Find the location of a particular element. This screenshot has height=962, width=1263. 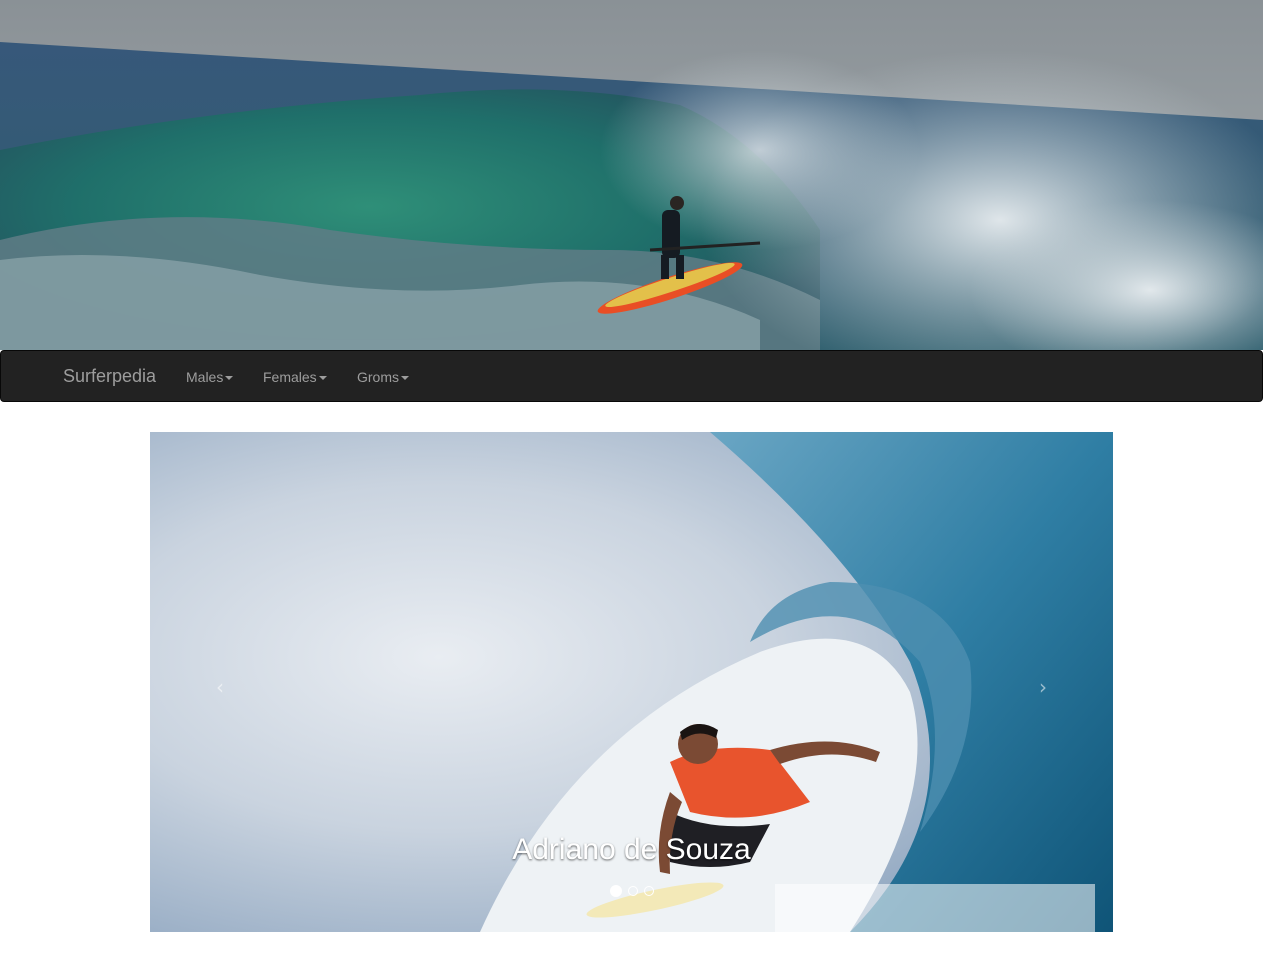

nav-dropdown-females: Females is located at coordinates (295, 377).